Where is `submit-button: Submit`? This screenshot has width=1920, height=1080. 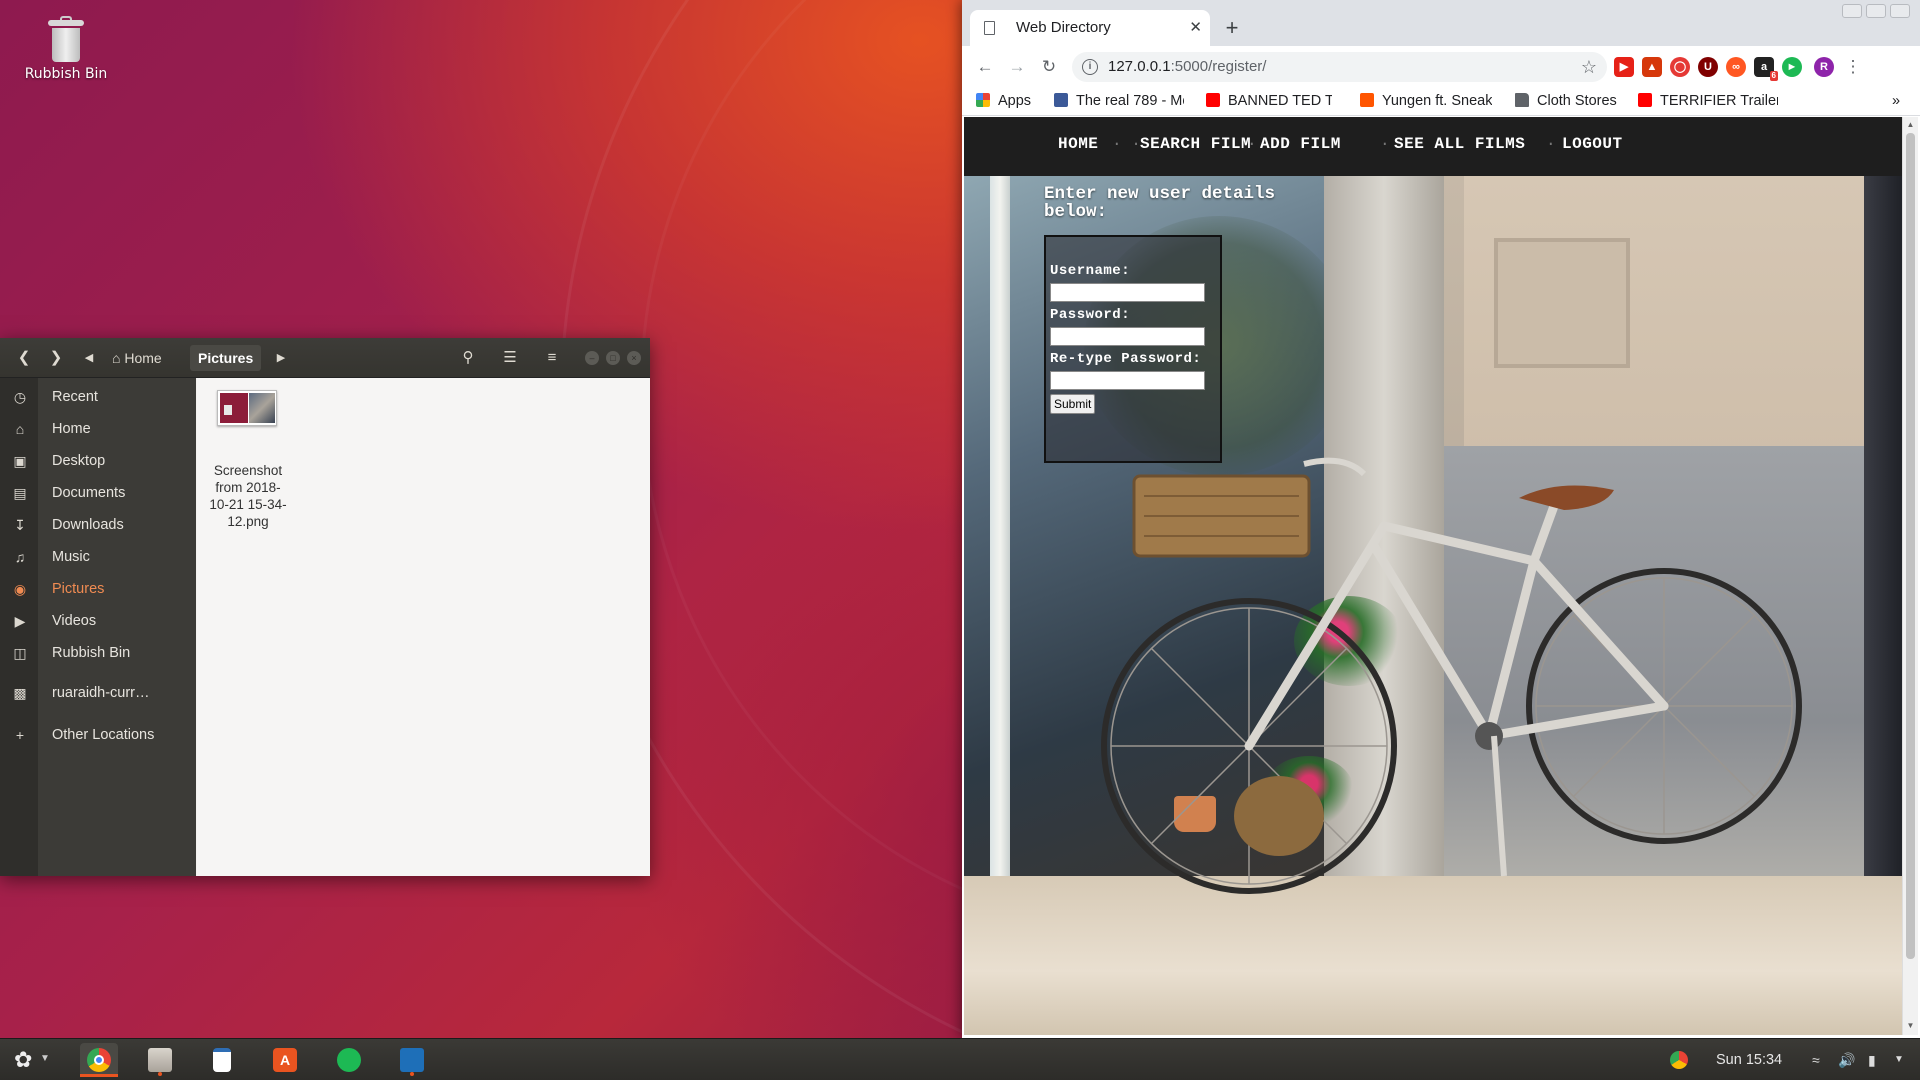
submit-button: Submit is located at coordinates (1073, 404).